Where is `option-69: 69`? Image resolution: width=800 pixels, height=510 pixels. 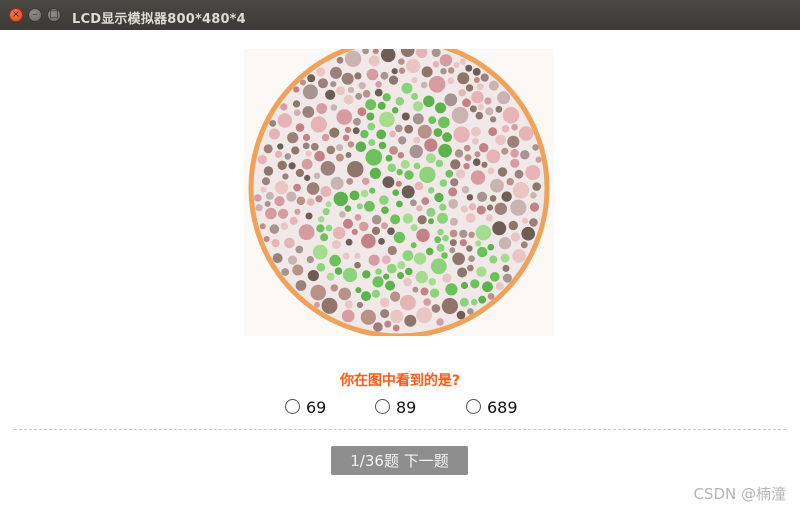 option-69: 69 is located at coordinates (305, 407).